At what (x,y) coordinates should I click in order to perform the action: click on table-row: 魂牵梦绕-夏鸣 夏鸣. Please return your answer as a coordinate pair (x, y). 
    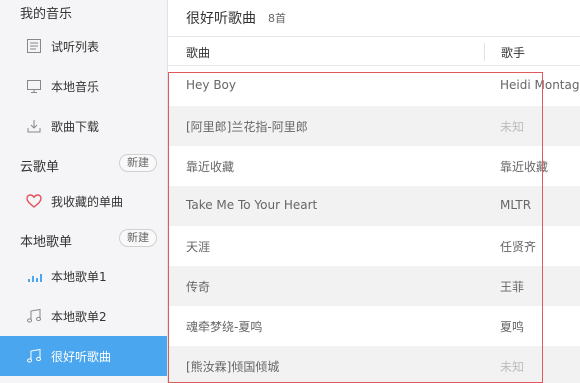
    Looking at the image, I should click on (374, 326).